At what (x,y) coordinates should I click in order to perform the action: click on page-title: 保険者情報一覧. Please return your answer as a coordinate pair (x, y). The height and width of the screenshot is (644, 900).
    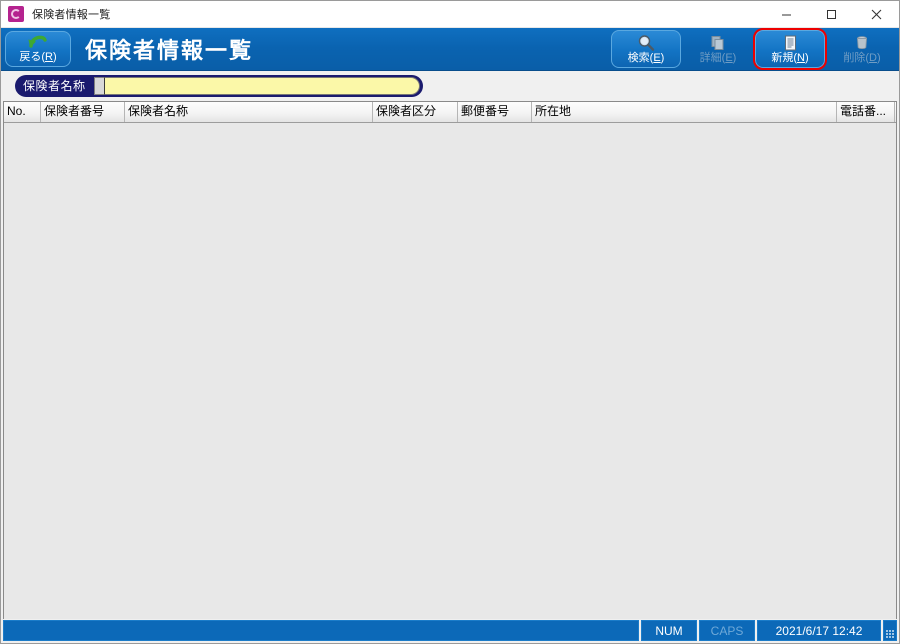
    Looking at the image, I should click on (169, 50).